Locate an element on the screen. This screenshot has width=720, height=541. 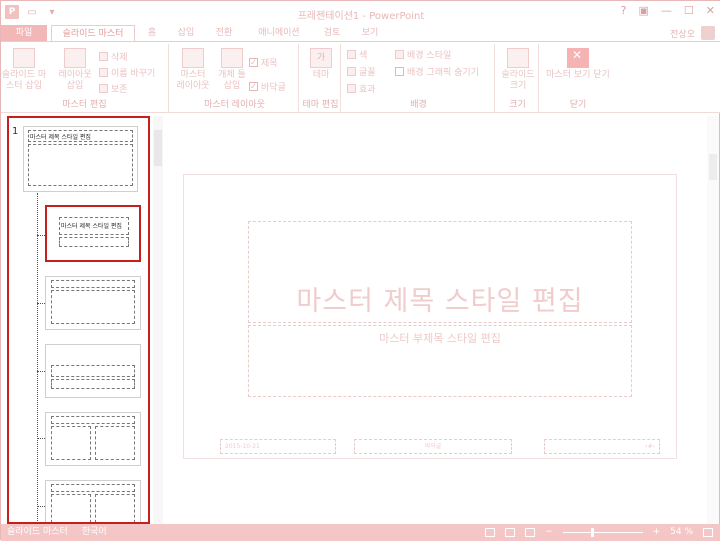
status-bar: 슬라이드 마스터 한국어 − + 54 % is located at coordinates (360, 532).